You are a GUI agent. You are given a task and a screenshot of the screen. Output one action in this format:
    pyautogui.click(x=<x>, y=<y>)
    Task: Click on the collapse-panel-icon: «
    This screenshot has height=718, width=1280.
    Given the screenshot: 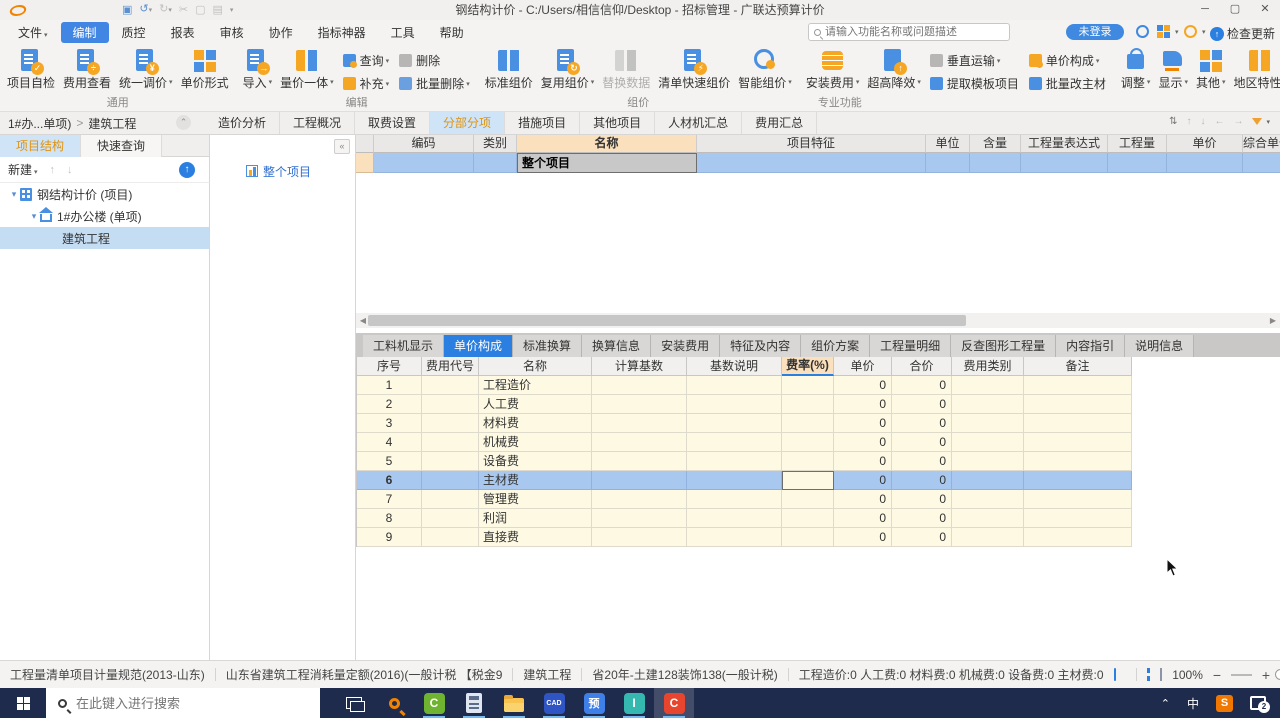 What is the action you would take?
    pyautogui.click(x=342, y=146)
    